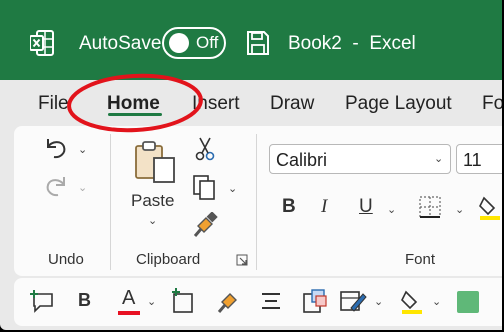  I want to click on fill-color-icon, so click(490, 207).